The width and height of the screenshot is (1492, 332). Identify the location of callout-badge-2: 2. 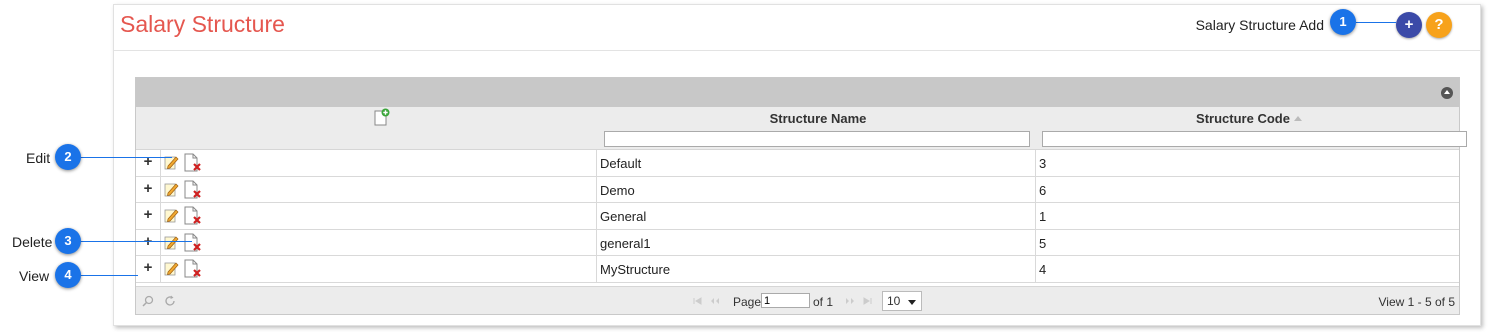
(68, 157).